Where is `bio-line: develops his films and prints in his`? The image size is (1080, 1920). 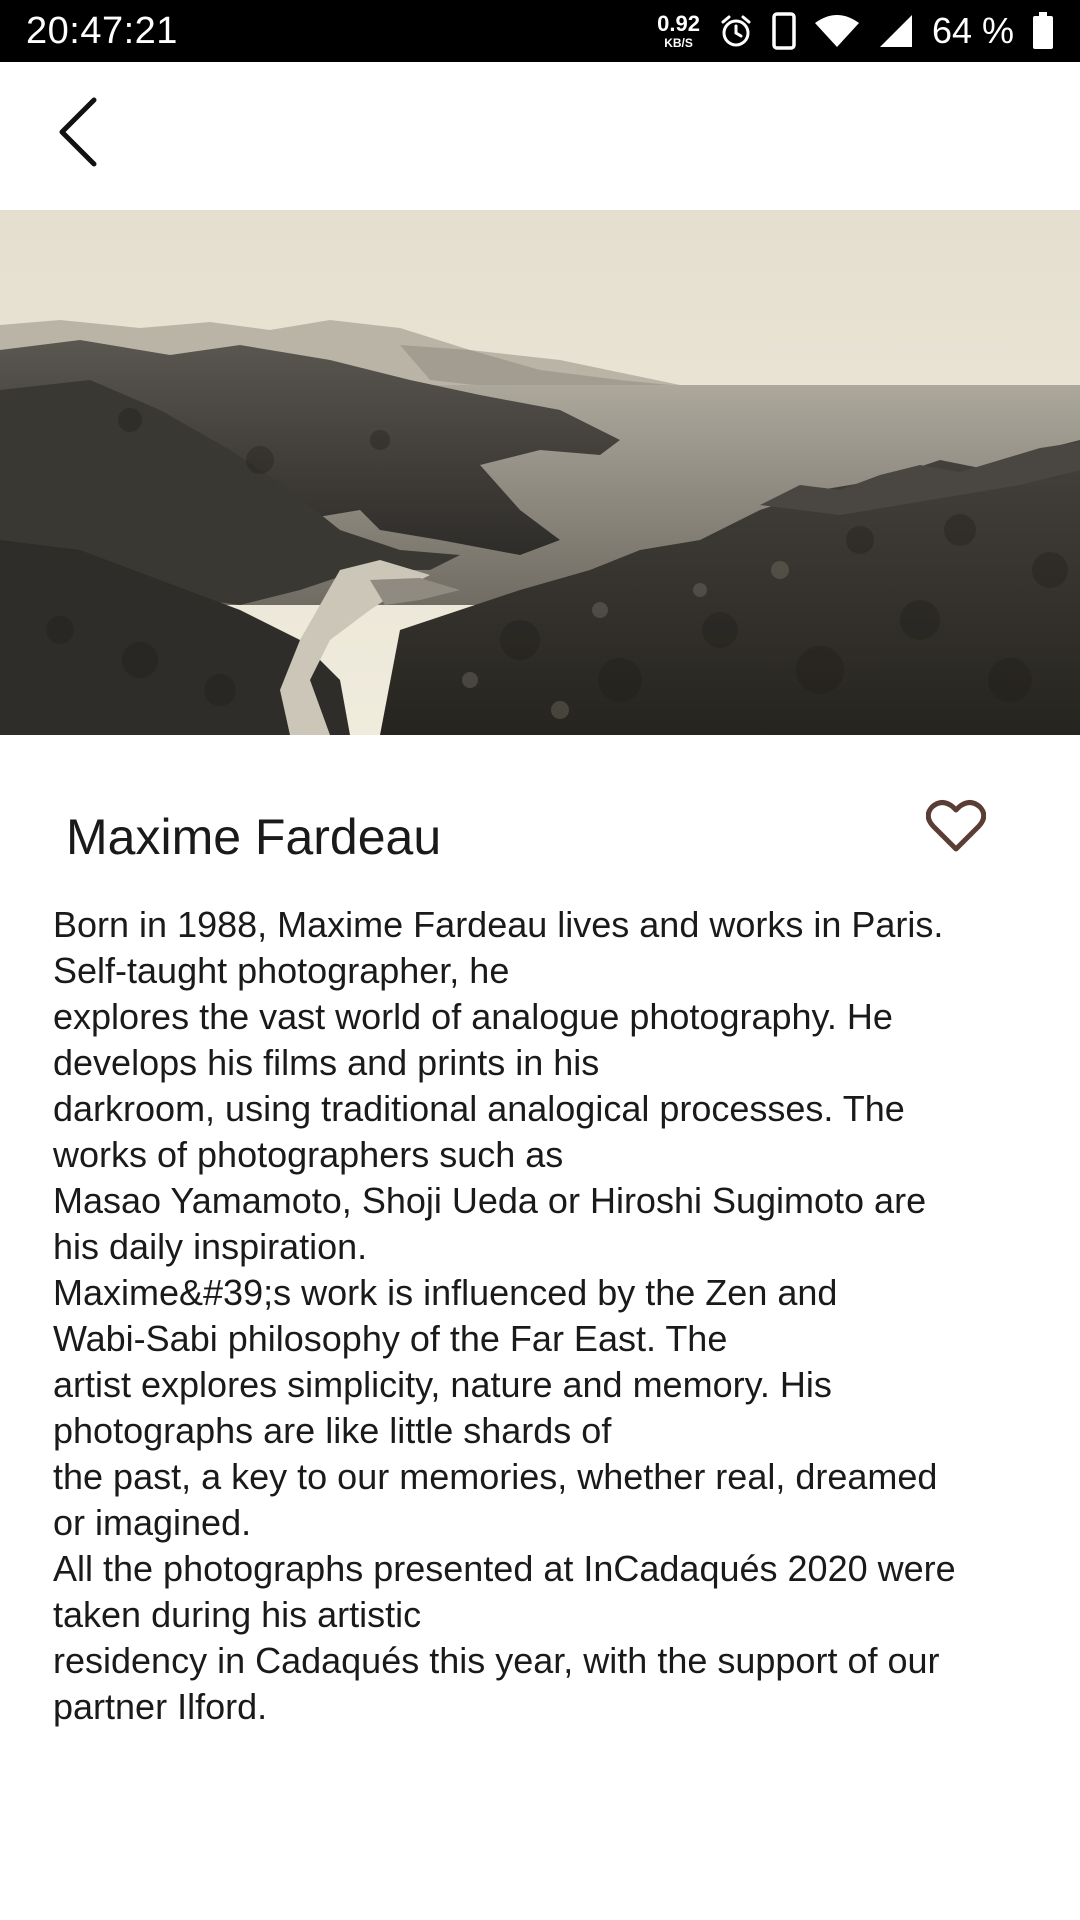
bio-line: develops his films and prints in his is located at coordinates (326, 1062).